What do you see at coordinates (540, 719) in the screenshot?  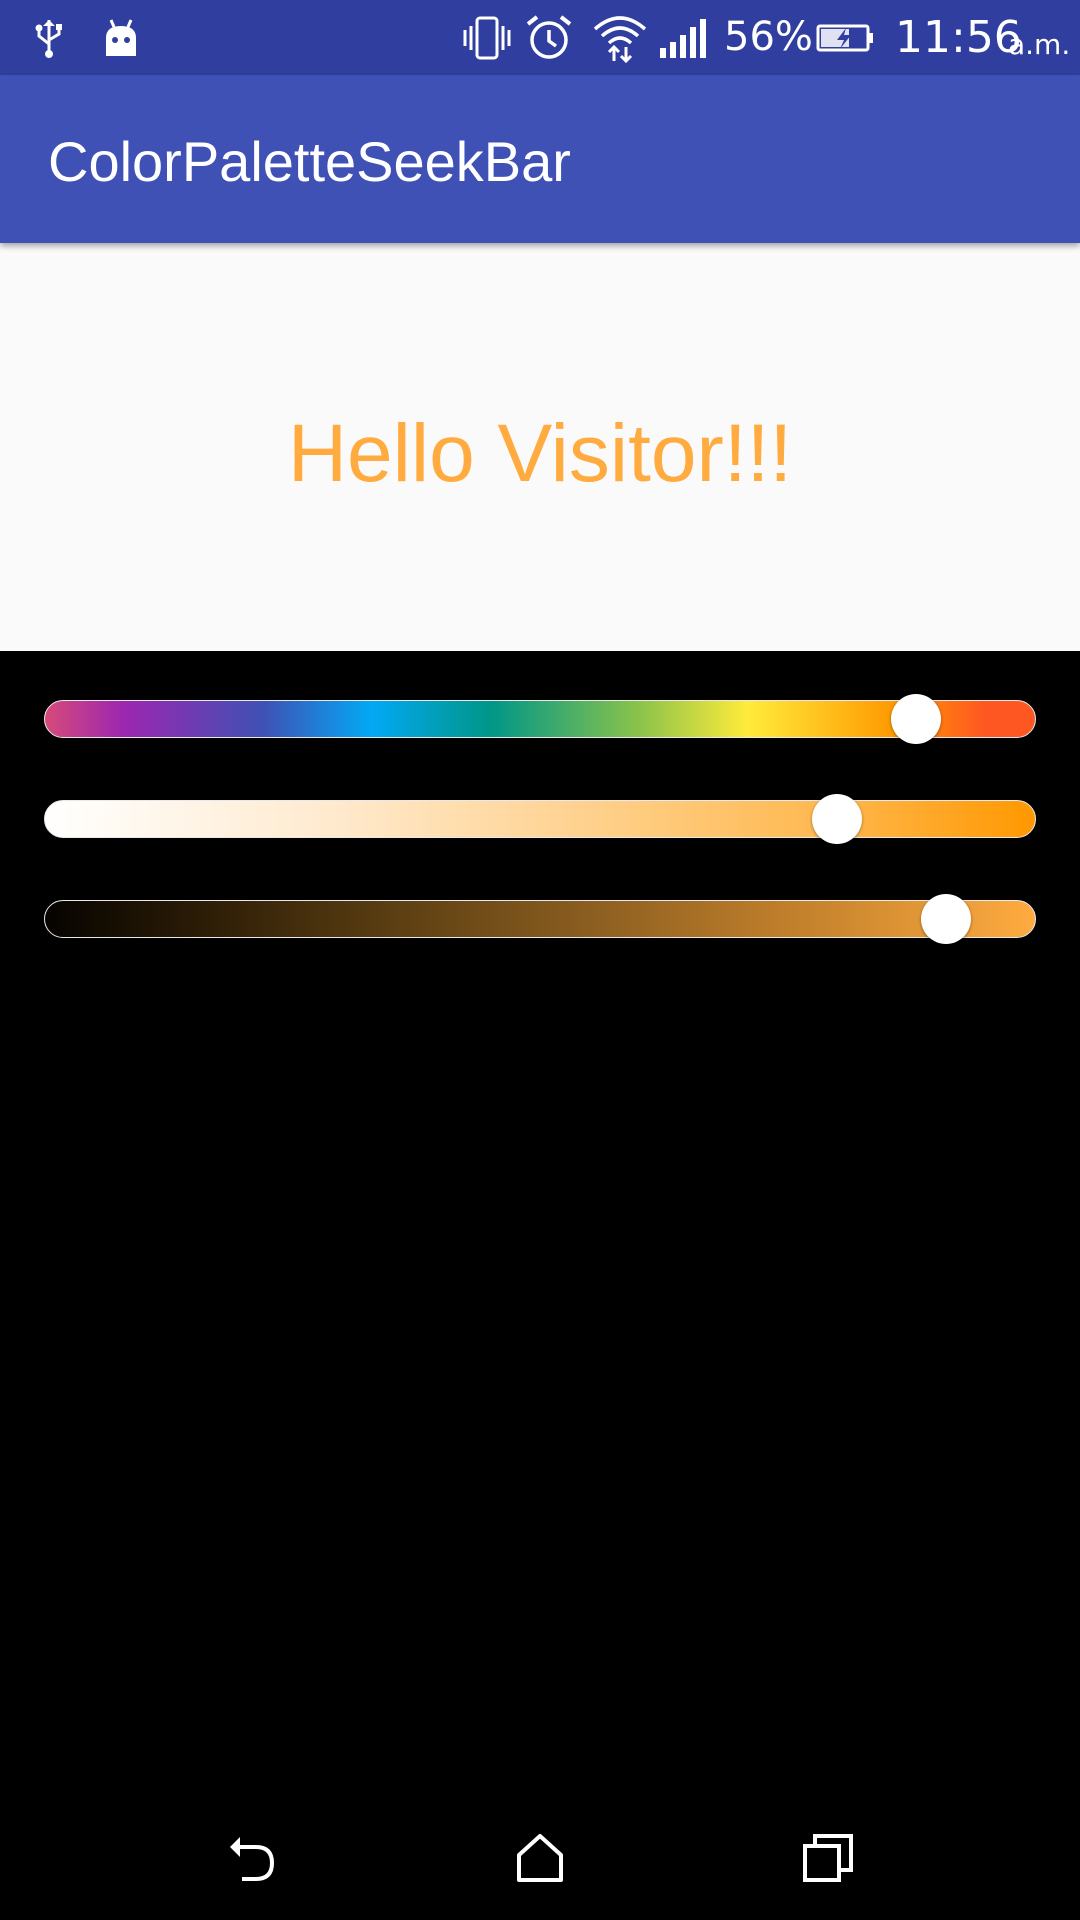 I see `color-palette-seekbar` at bounding box center [540, 719].